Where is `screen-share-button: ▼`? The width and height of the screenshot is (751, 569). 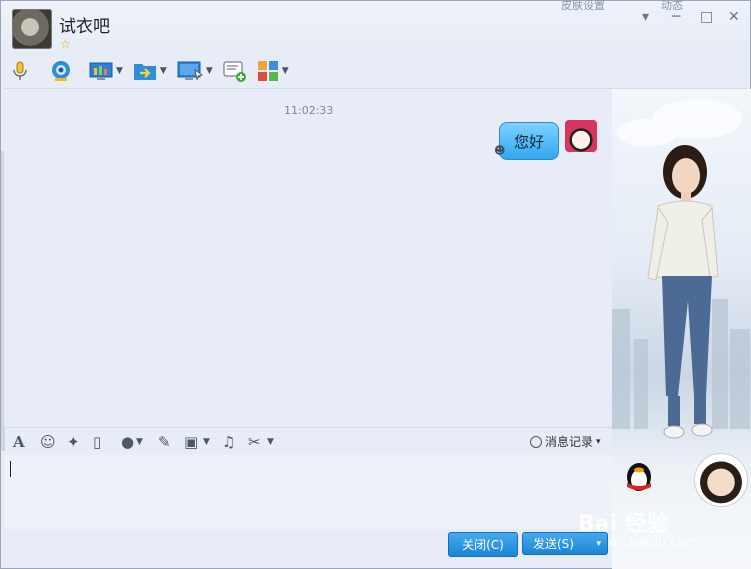
screen-share-button: ▼ is located at coordinates (106, 71).